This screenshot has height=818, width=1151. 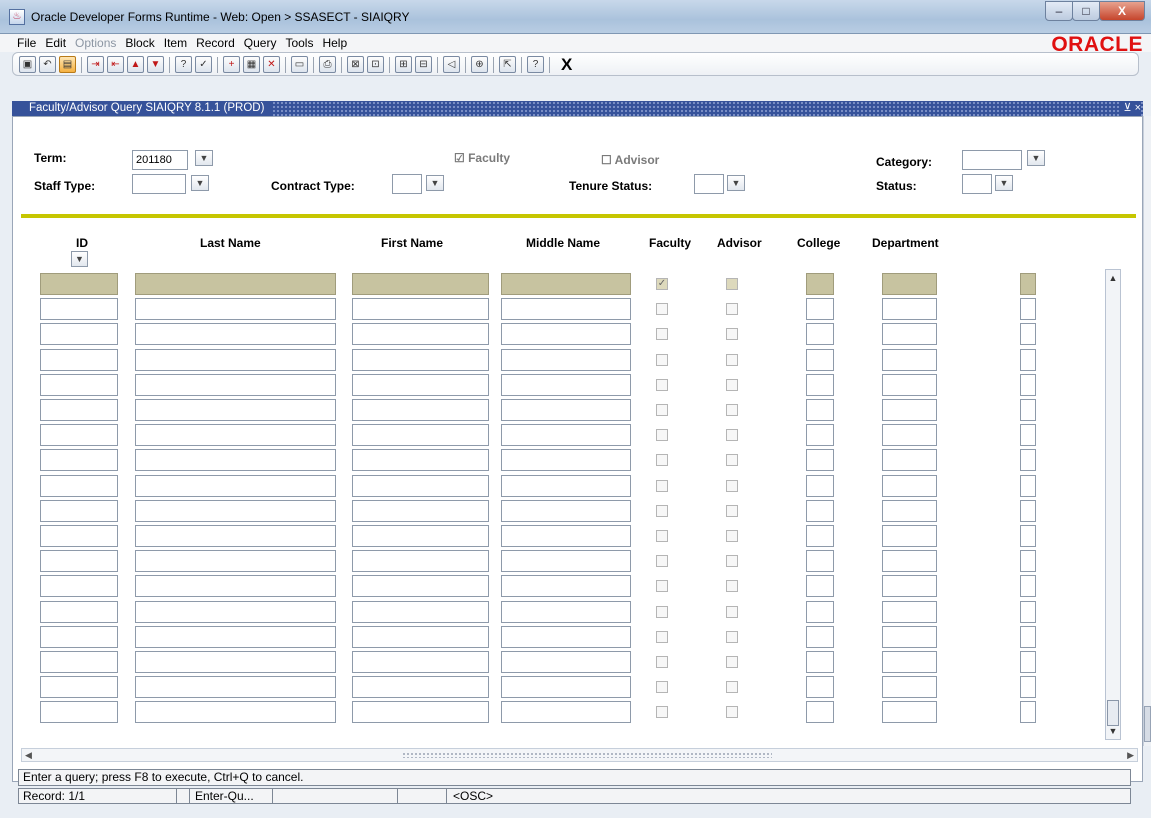 I want to click on term-field: 201180, so click(x=160, y=160).